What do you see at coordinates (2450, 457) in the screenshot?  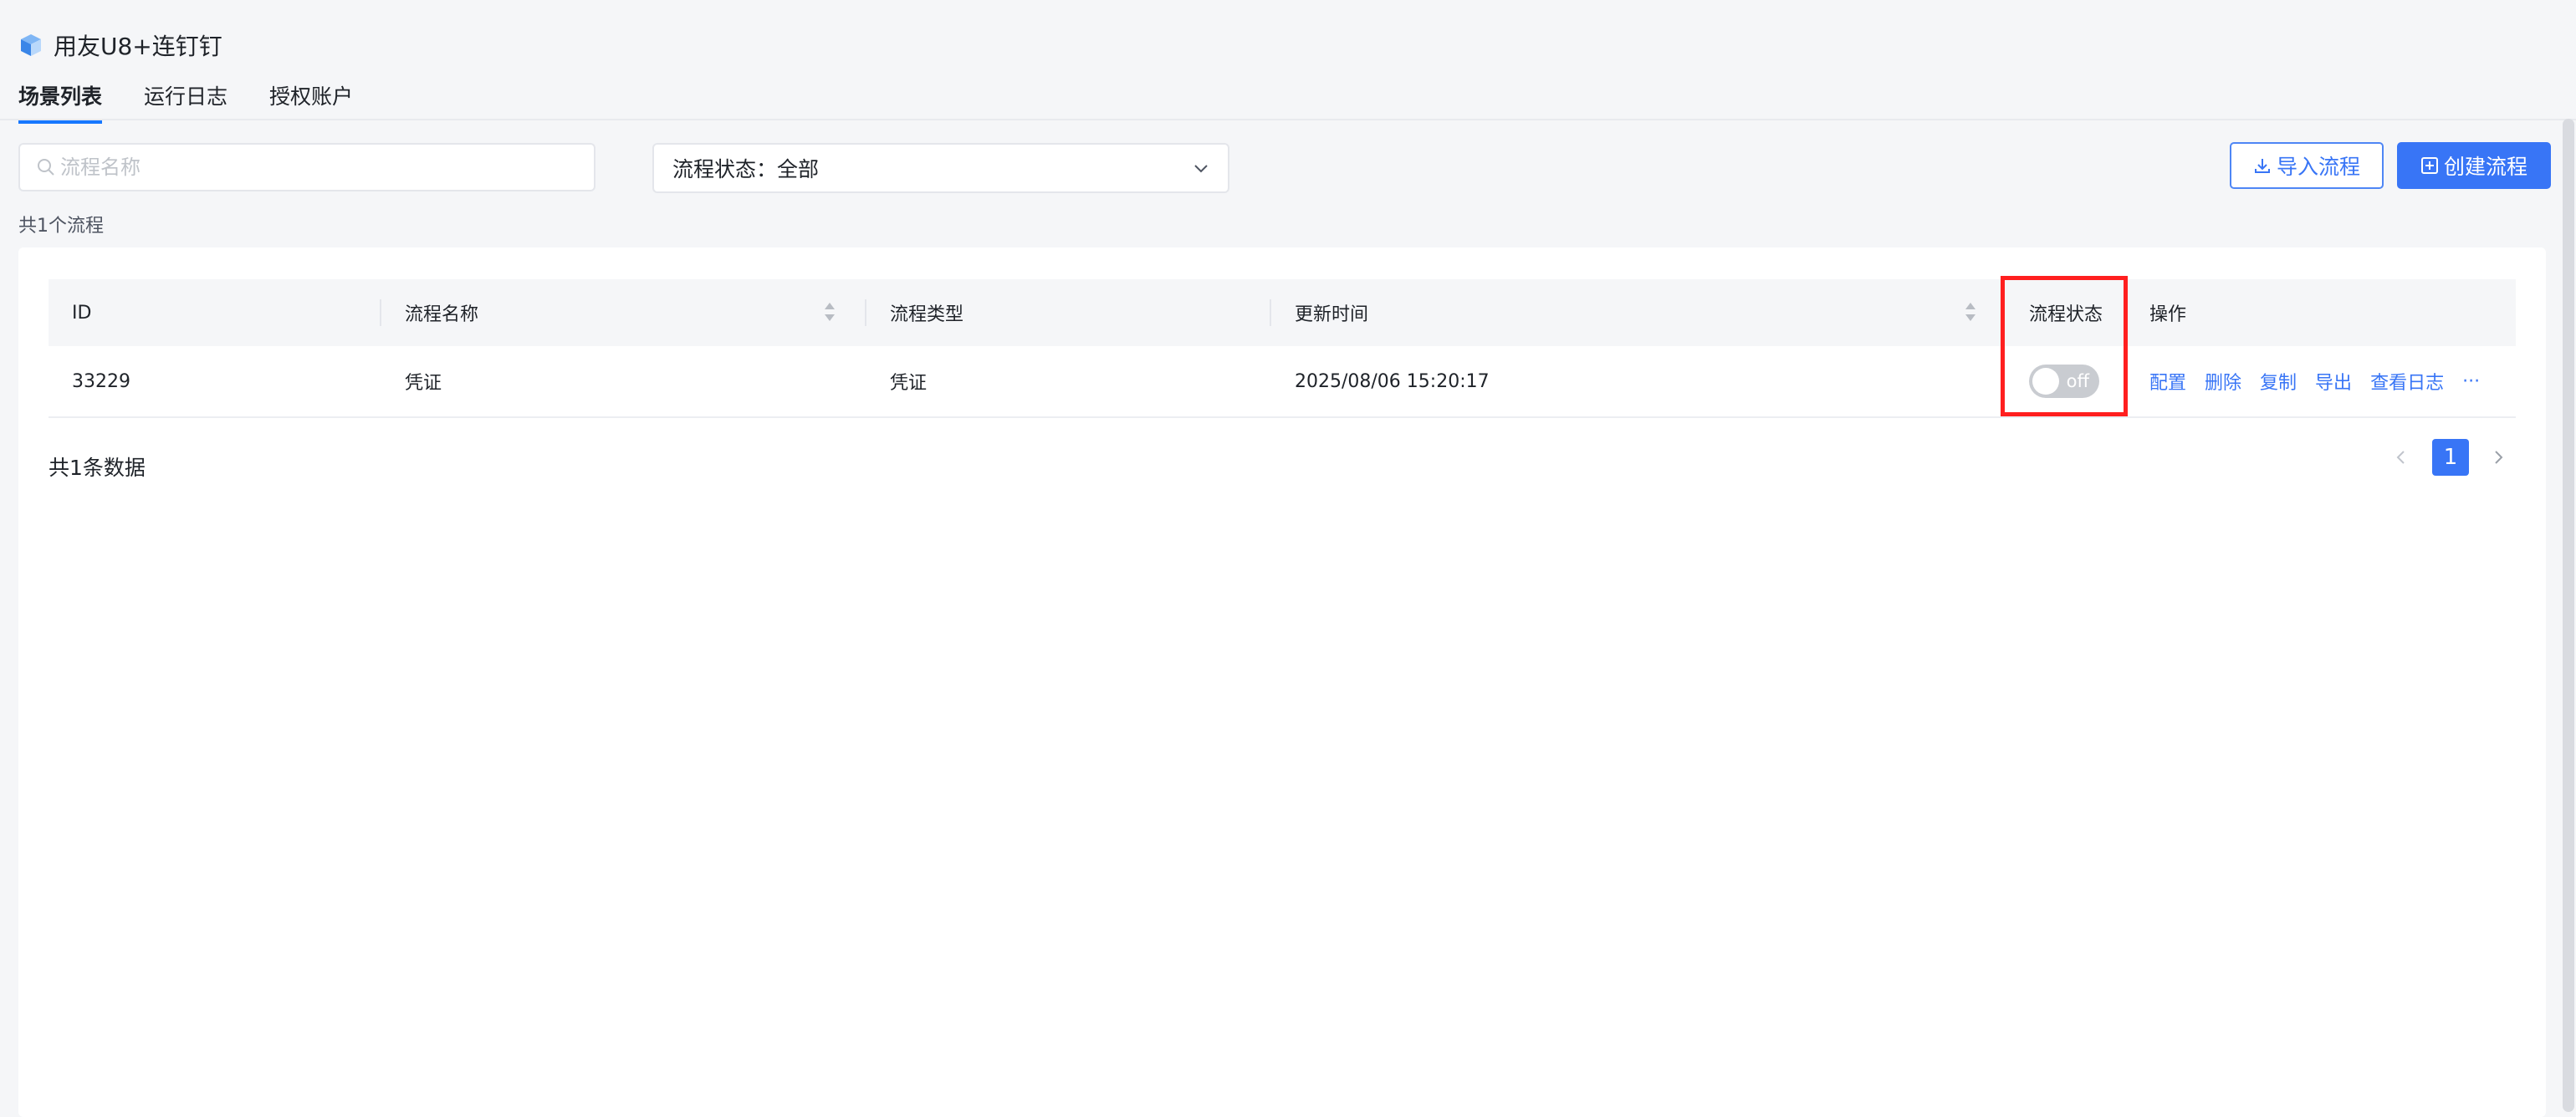 I see `page-number-button: 1` at bounding box center [2450, 457].